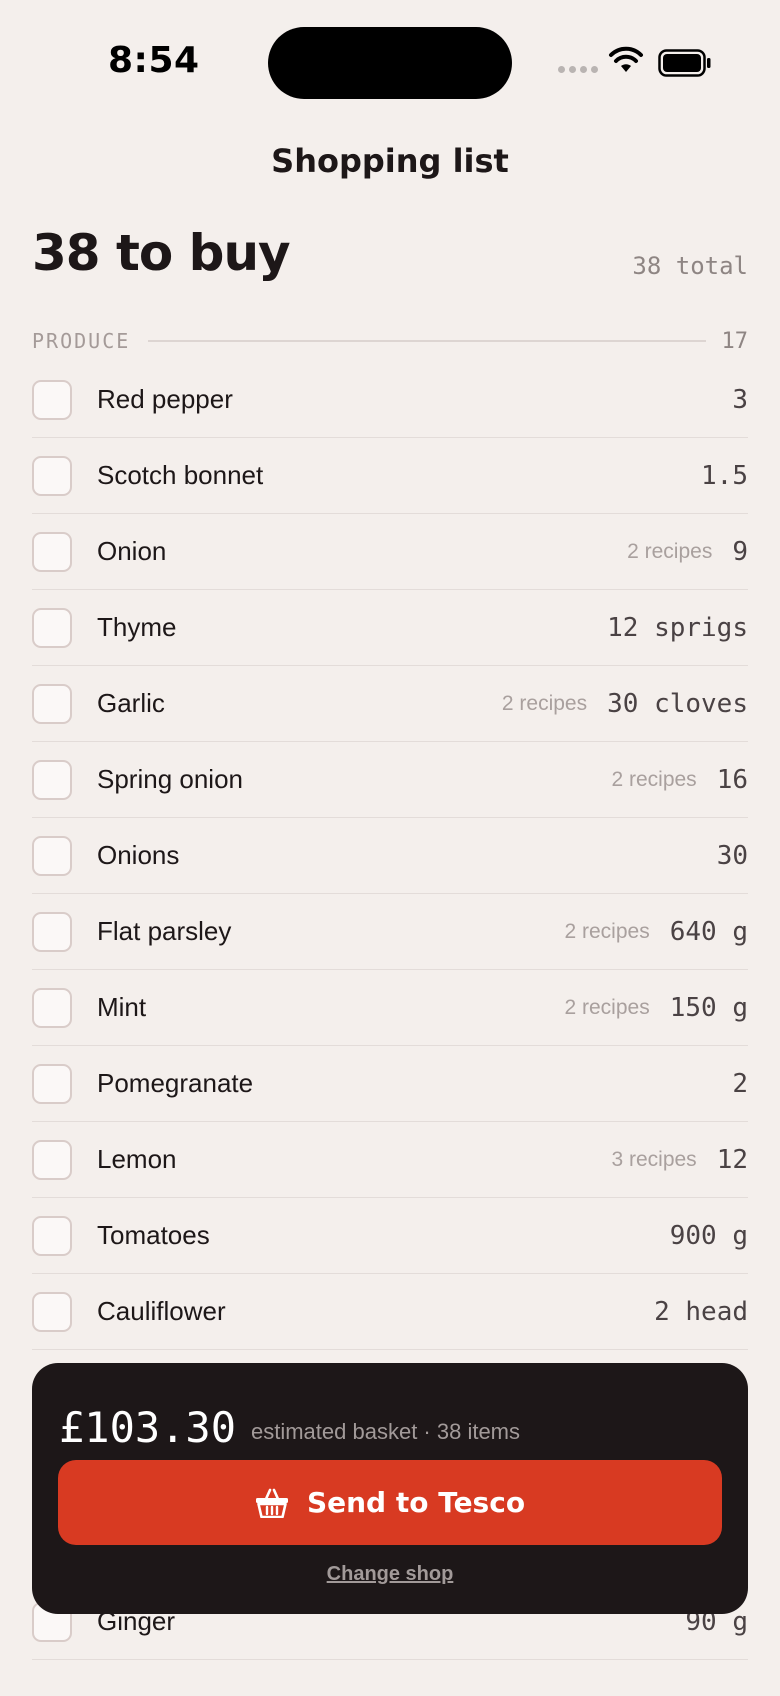 Image resolution: width=780 pixels, height=1696 pixels. I want to click on total-count: 38 total, so click(690, 266).